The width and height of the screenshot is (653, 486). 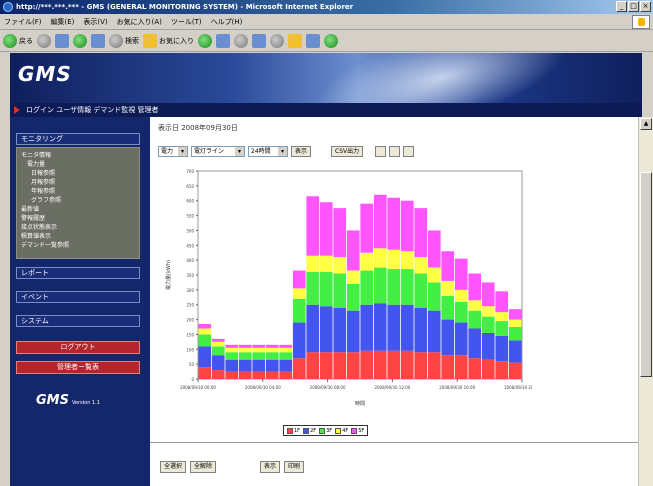 I want to click on tools-button, so click(x=331, y=41).